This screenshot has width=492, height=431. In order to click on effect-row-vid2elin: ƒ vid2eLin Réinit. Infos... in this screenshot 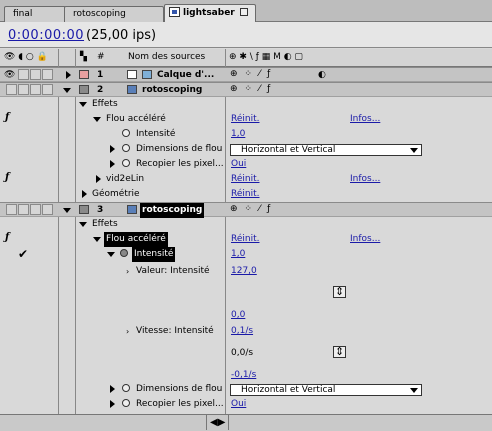, I will do `click(246, 179)`.